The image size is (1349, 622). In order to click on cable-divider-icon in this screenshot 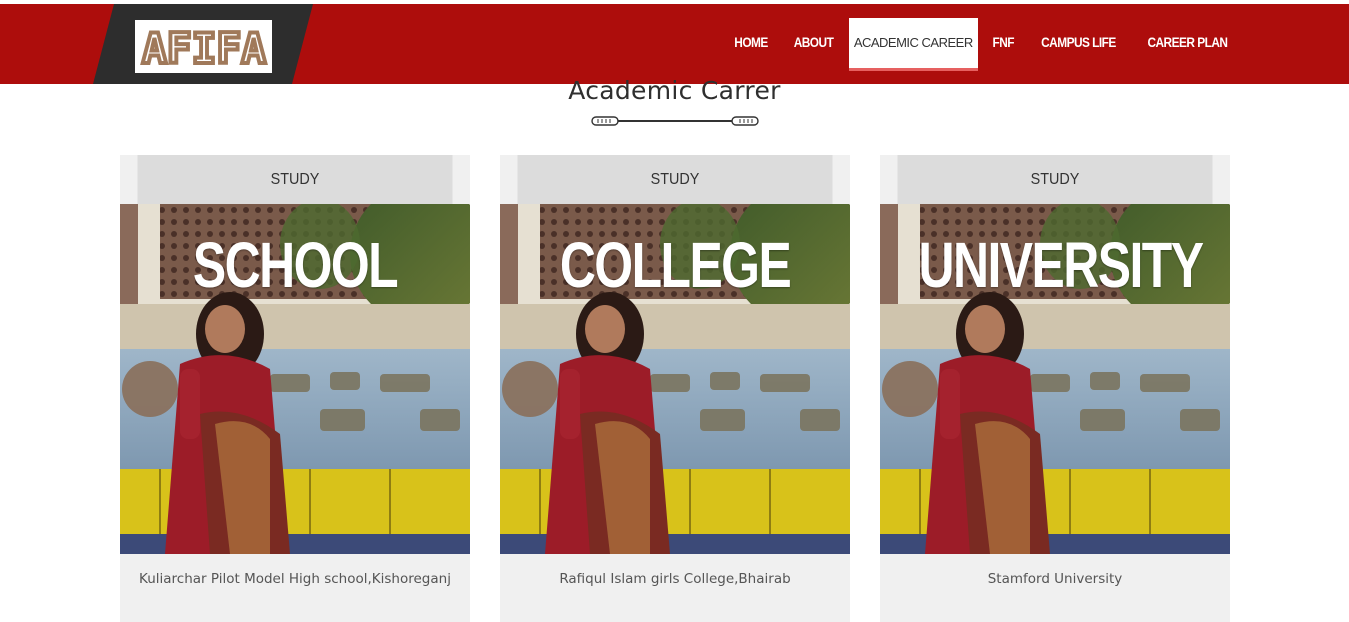, I will do `click(675, 122)`.